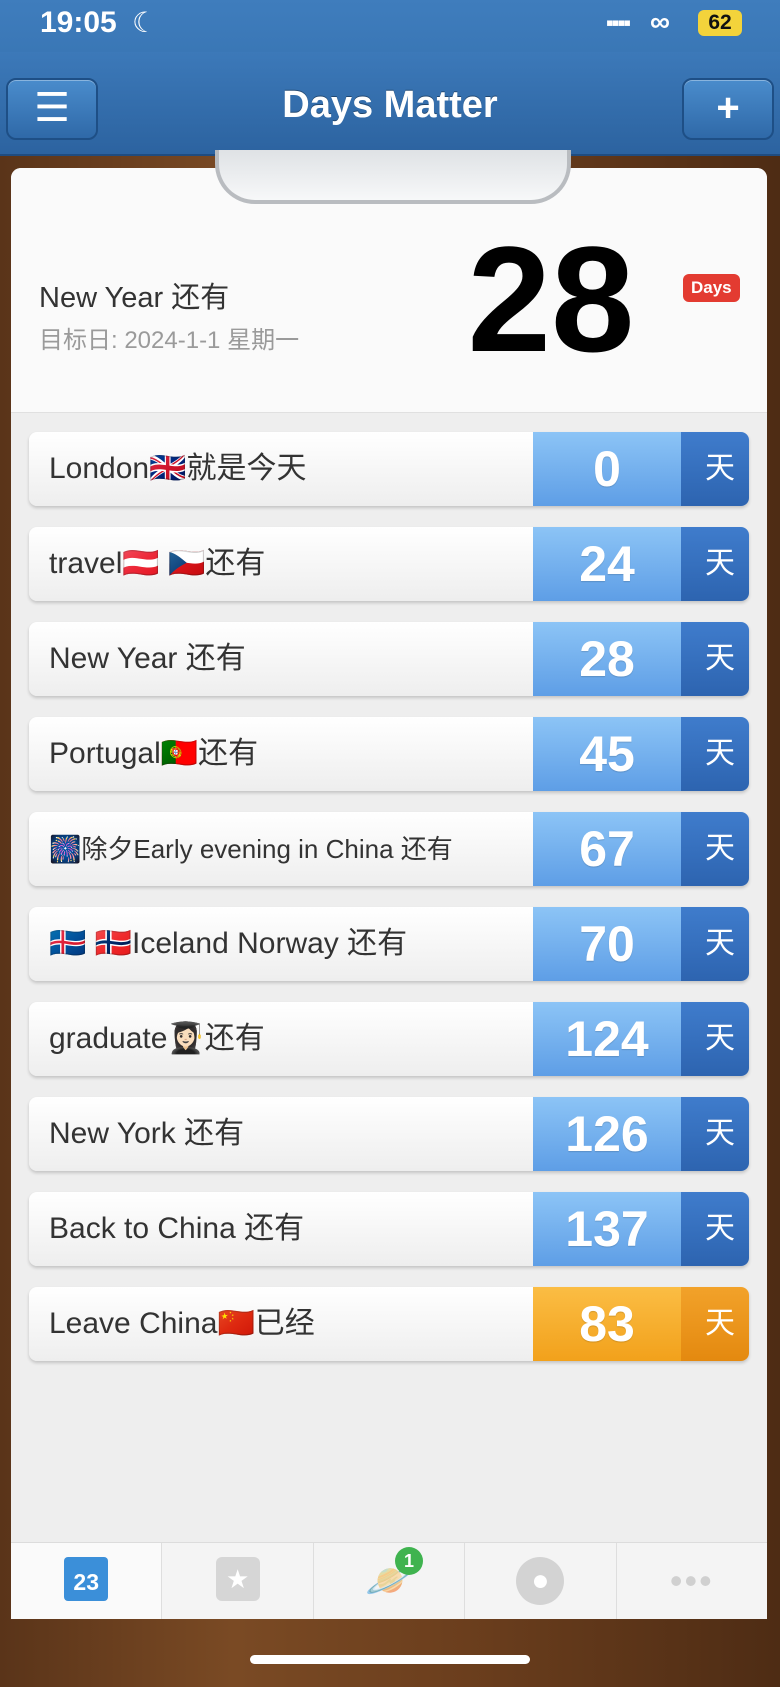 This screenshot has width=780, height=1687. I want to click on event-label: travel🇦🇹 🇨🇿还有, so click(157, 563).